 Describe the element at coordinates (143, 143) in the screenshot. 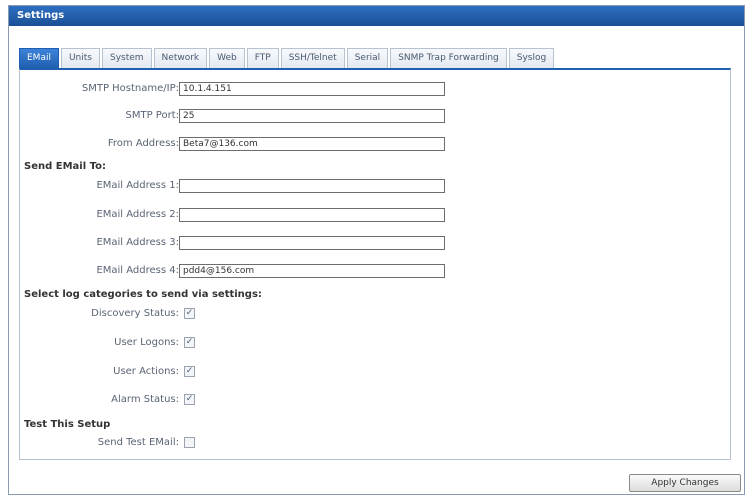

I see `from-address-label: From Address:` at that location.